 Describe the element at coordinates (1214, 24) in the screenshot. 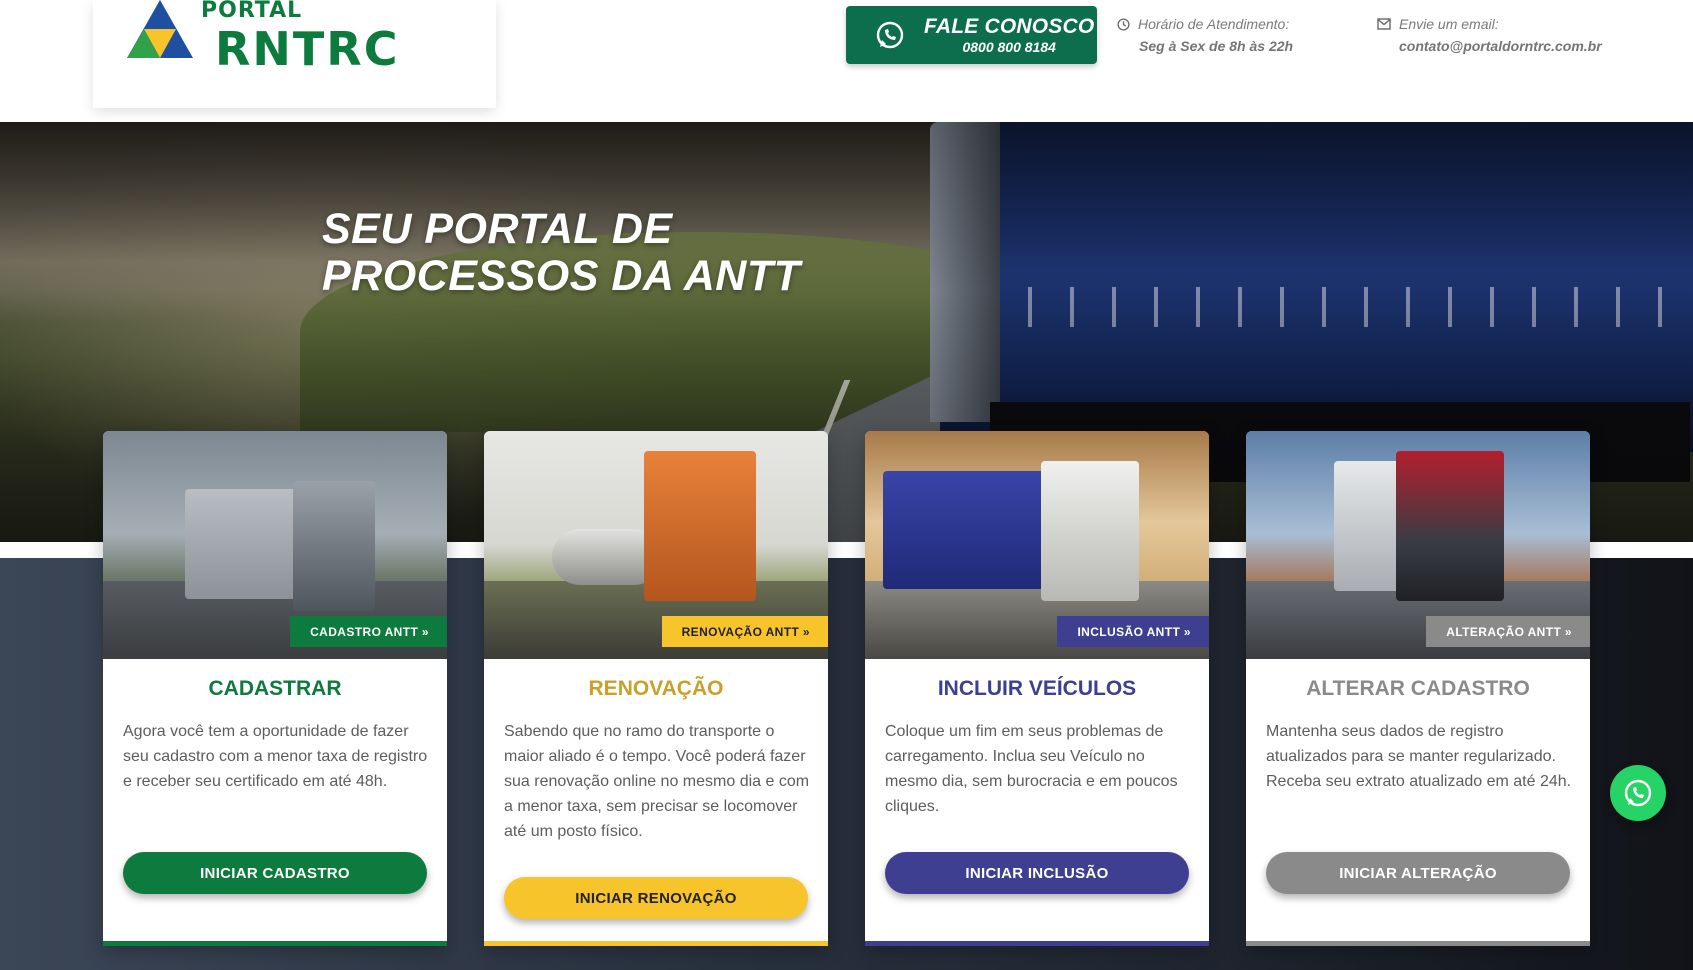

I see `hours-label: Horário de Atendimento:` at that location.